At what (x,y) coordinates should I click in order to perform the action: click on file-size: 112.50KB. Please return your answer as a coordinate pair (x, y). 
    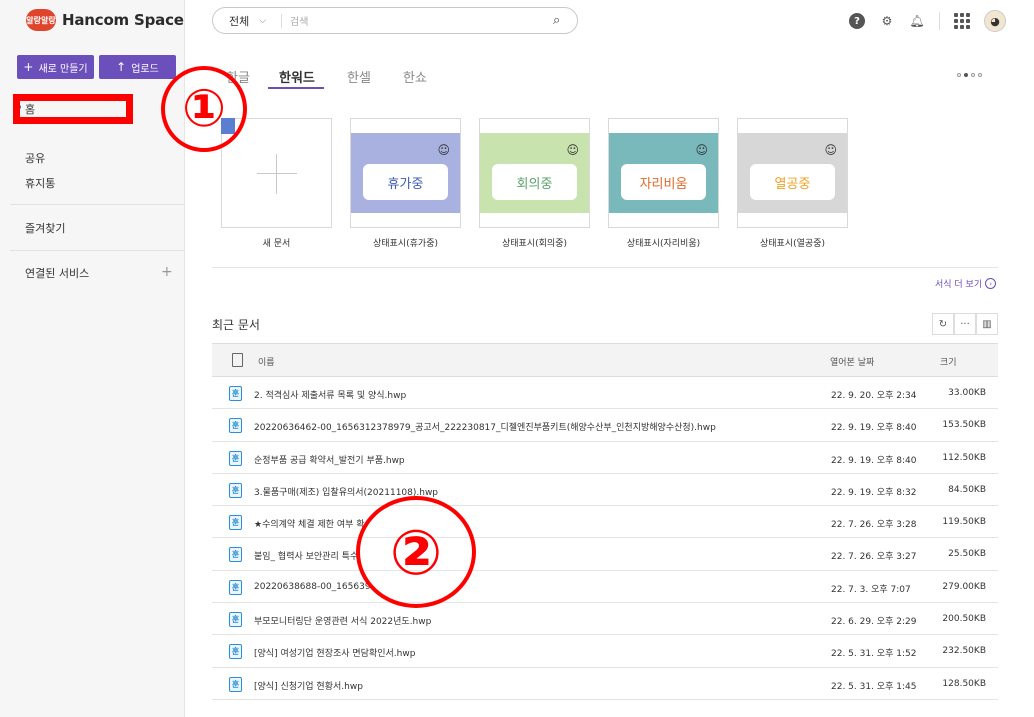
    Looking at the image, I should click on (964, 457).